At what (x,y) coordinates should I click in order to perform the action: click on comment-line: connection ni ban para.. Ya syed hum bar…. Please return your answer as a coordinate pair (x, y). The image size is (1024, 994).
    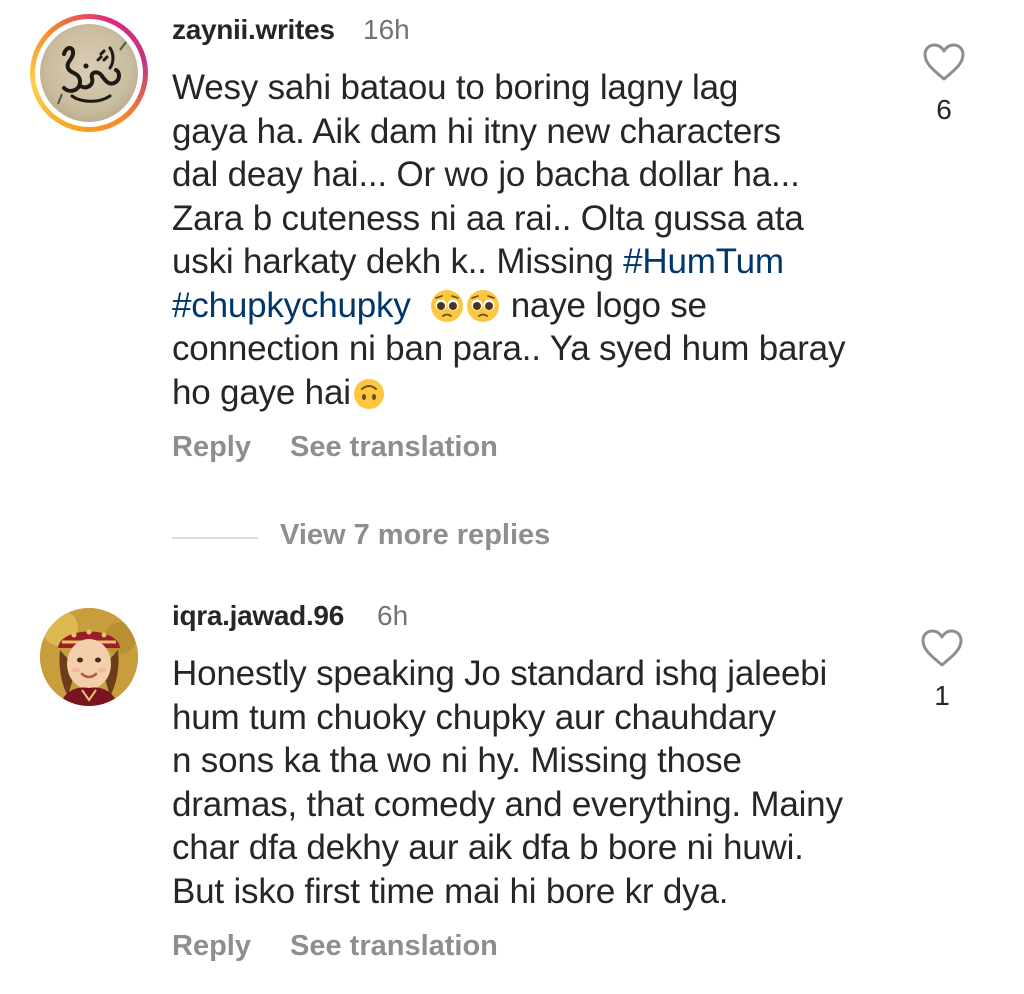
    Looking at the image, I should click on (509, 348).